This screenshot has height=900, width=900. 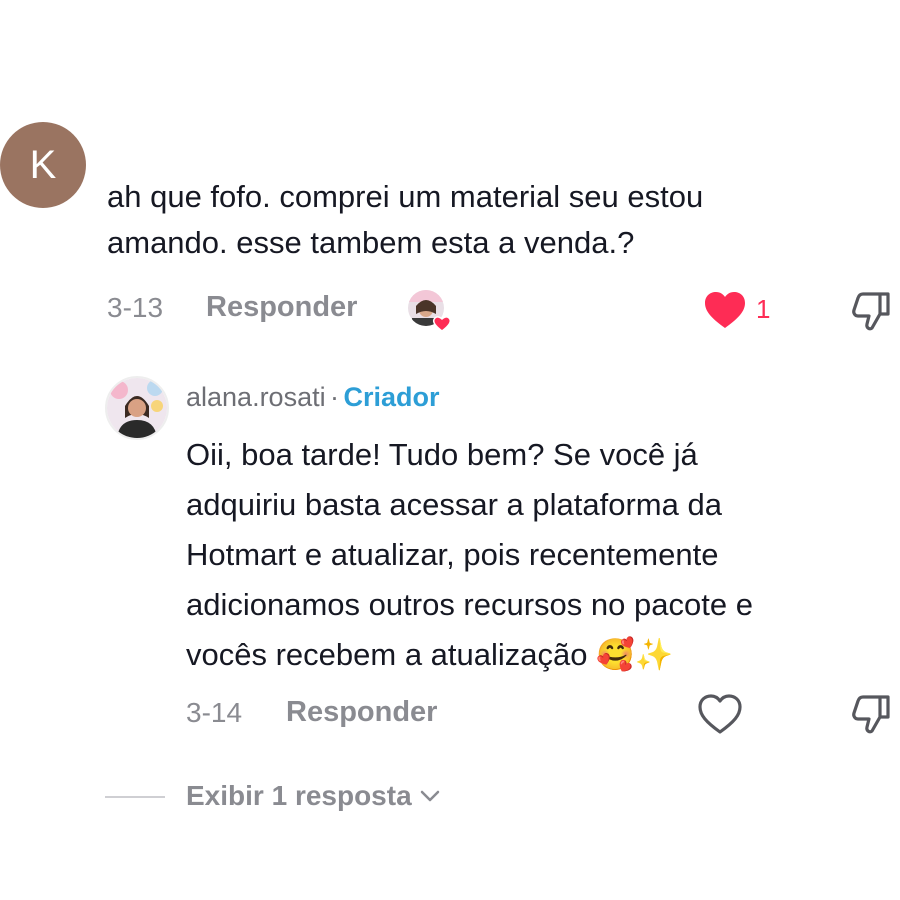 I want to click on heart-filled-icon, so click(x=725, y=310).